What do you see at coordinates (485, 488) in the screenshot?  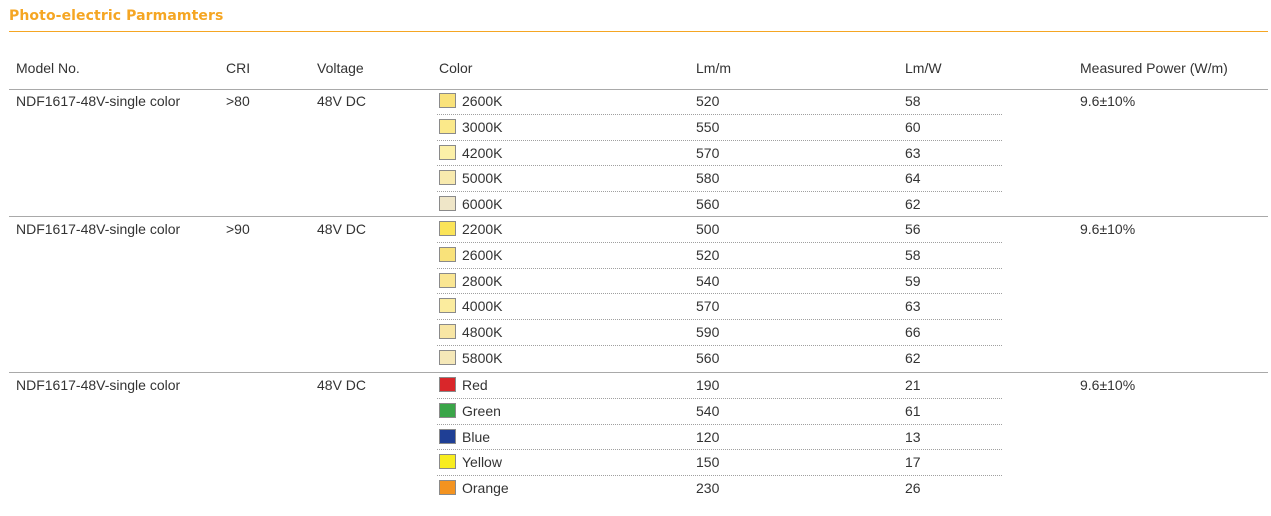 I see `color-label: Orange` at bounding box center [485, 488].